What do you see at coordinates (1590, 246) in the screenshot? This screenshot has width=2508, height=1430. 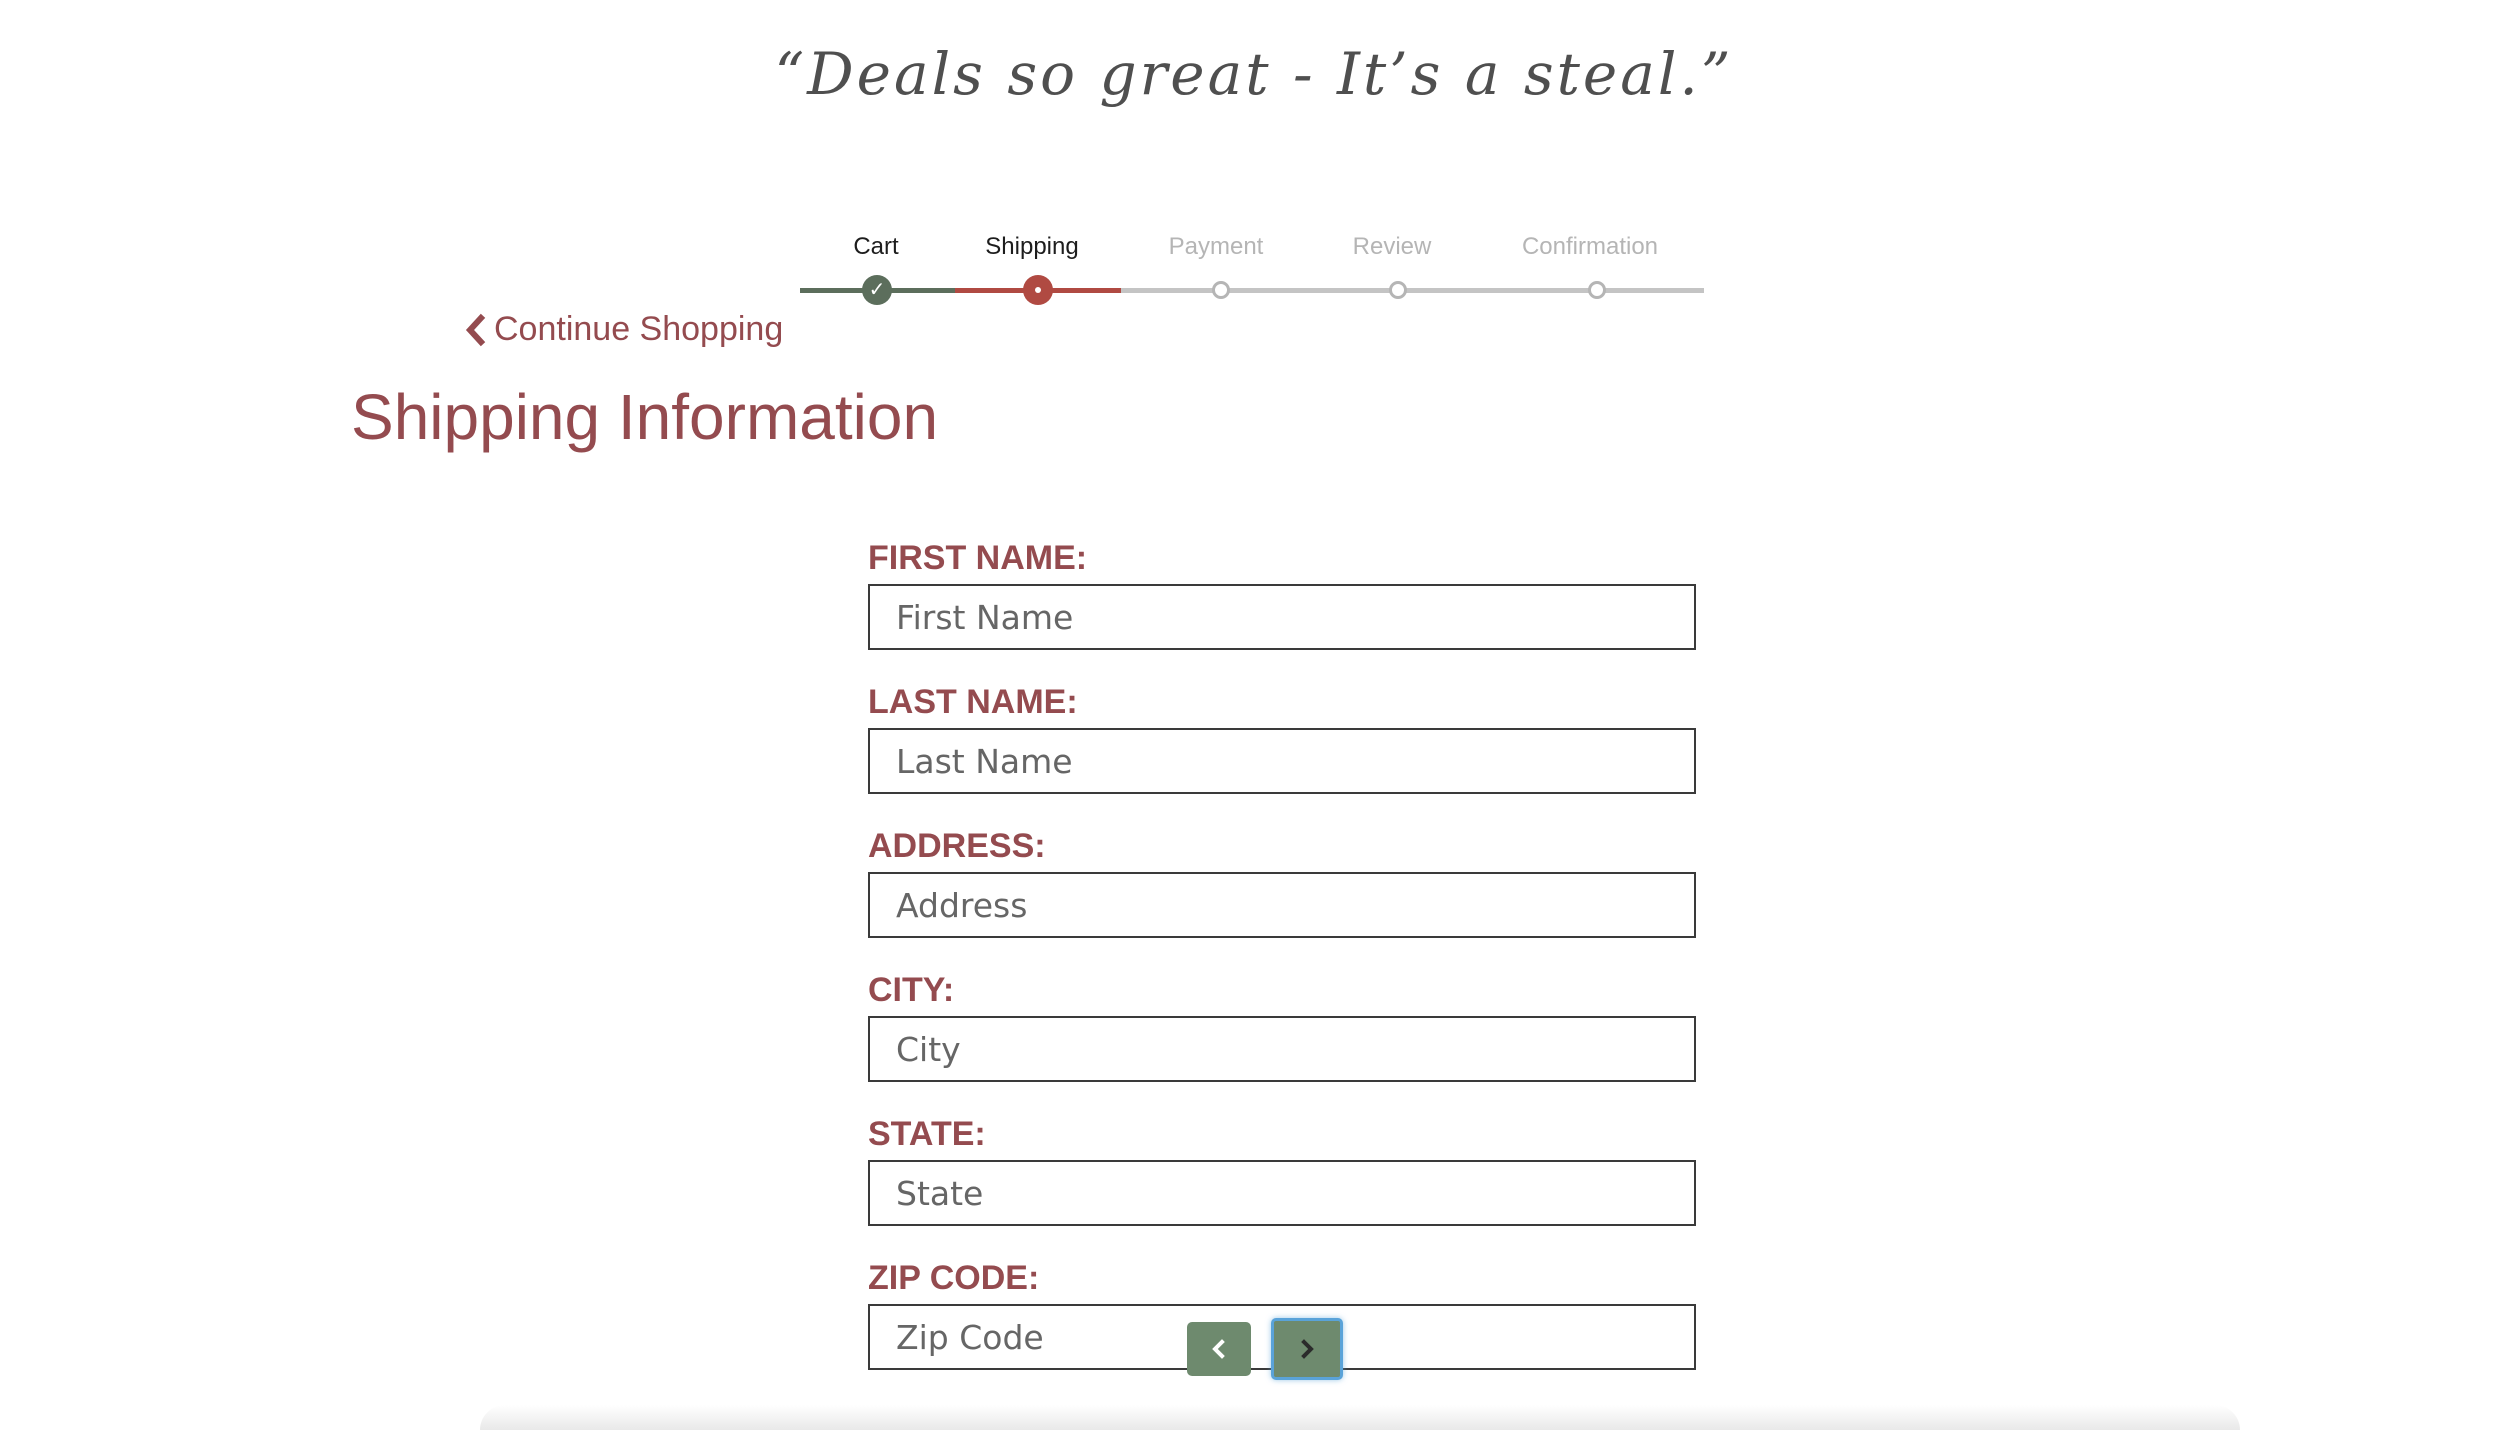 I see `step-label-confirmation: Confirmation` at bounding box center [1590, 246].